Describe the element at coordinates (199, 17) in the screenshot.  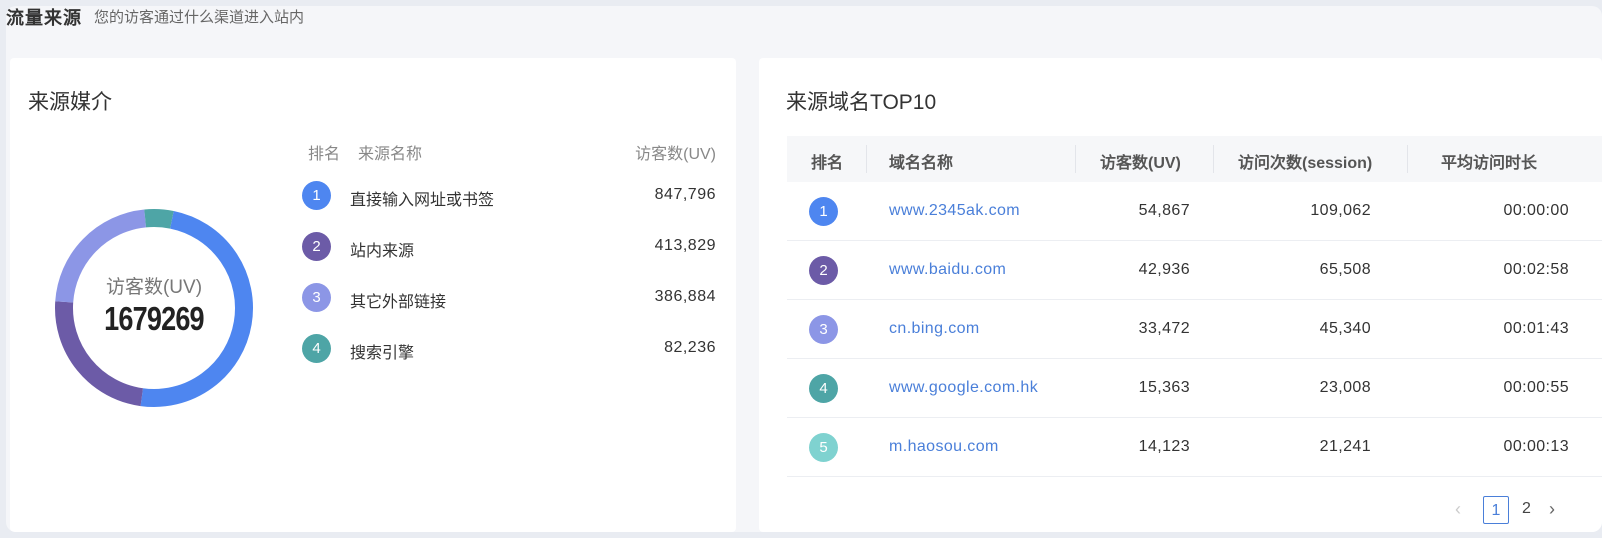
I see `section-subtitle: 您的访客通过什么渠道进入站内` at that location.